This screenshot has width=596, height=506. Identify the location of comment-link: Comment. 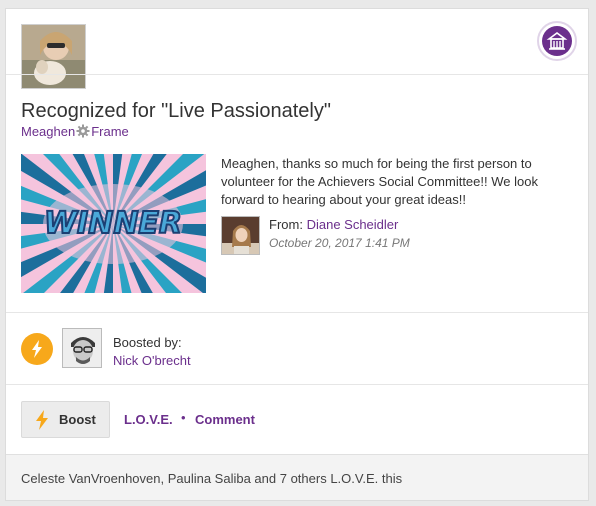
(225, 419).